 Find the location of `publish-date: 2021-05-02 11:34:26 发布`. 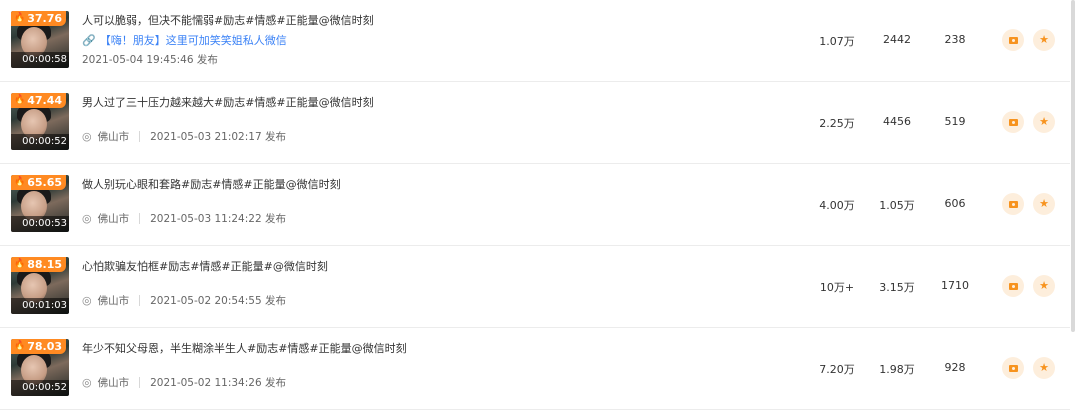

publish-date: 2021-05-02 11:34:26 发布 is located at coordinates (218, 383).